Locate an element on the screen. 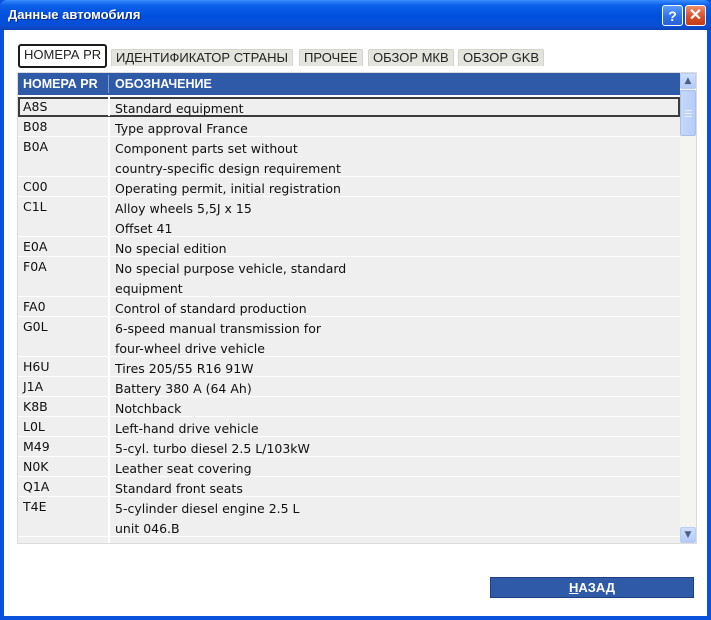 Image resolution: width=711 pixels, height=620 pixels. designation-cell: 5-cyl. turbo diesel 2.5 L/103kW is located at coordinates (212, 448).